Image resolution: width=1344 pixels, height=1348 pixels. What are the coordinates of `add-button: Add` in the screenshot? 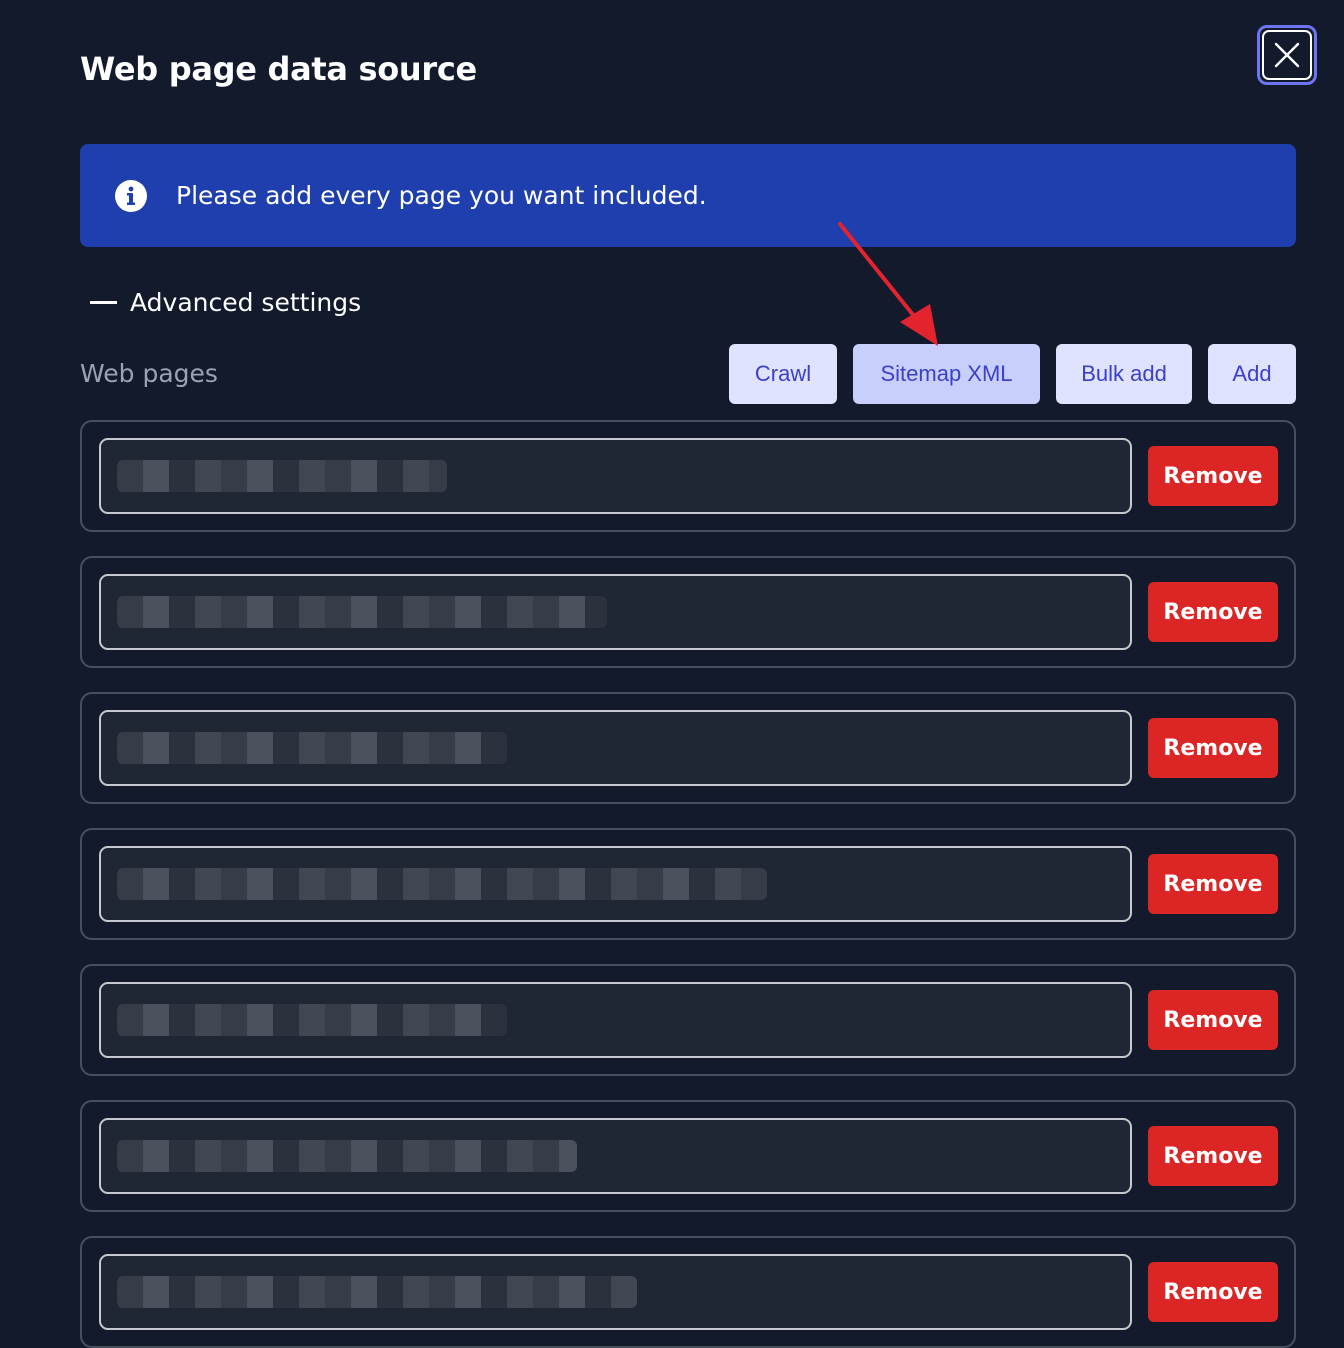 It's located at (1252, 374).